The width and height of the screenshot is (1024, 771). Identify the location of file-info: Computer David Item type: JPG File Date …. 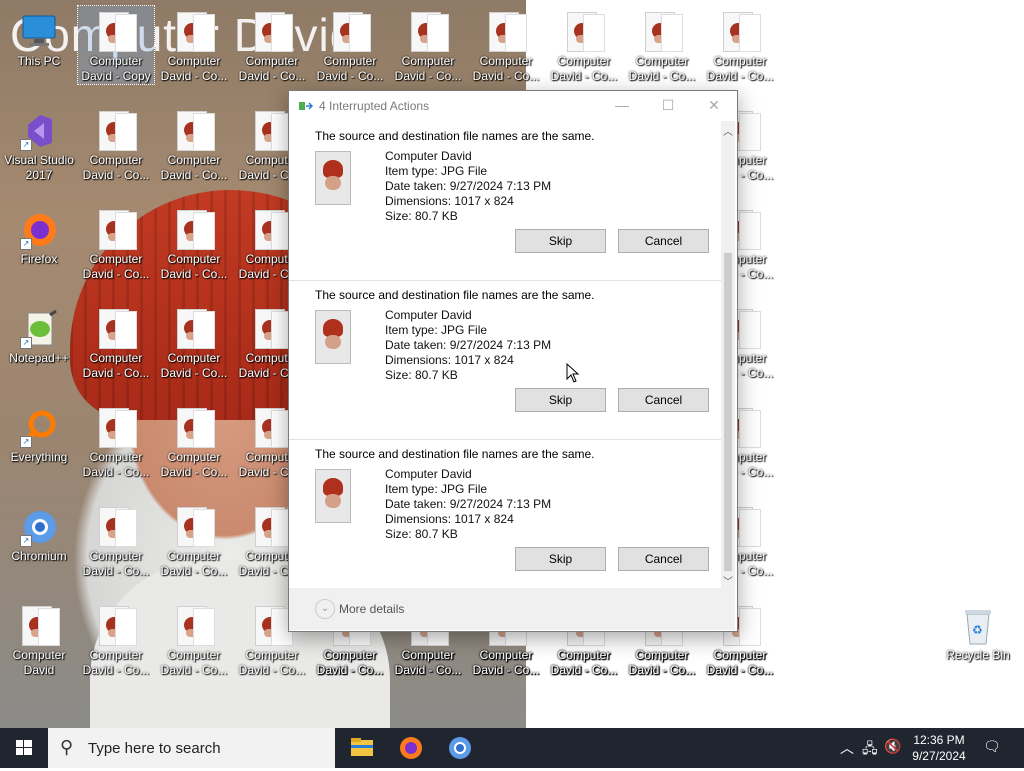
(468, 504).